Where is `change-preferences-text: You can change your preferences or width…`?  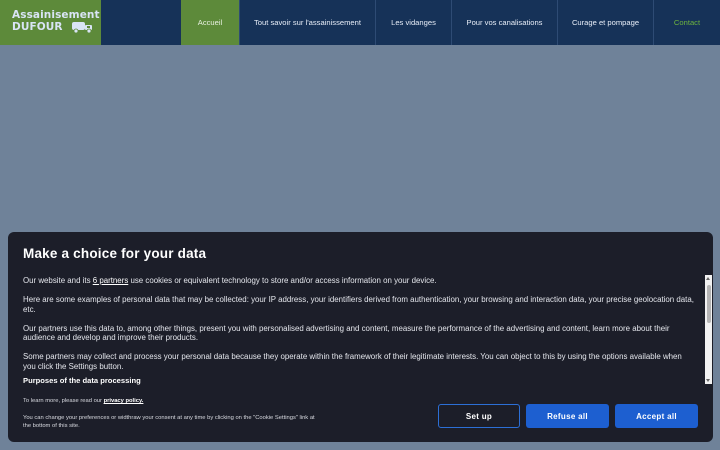
change-preferences-text: You can change your preferences or width… is located at coordinates (169, 422).